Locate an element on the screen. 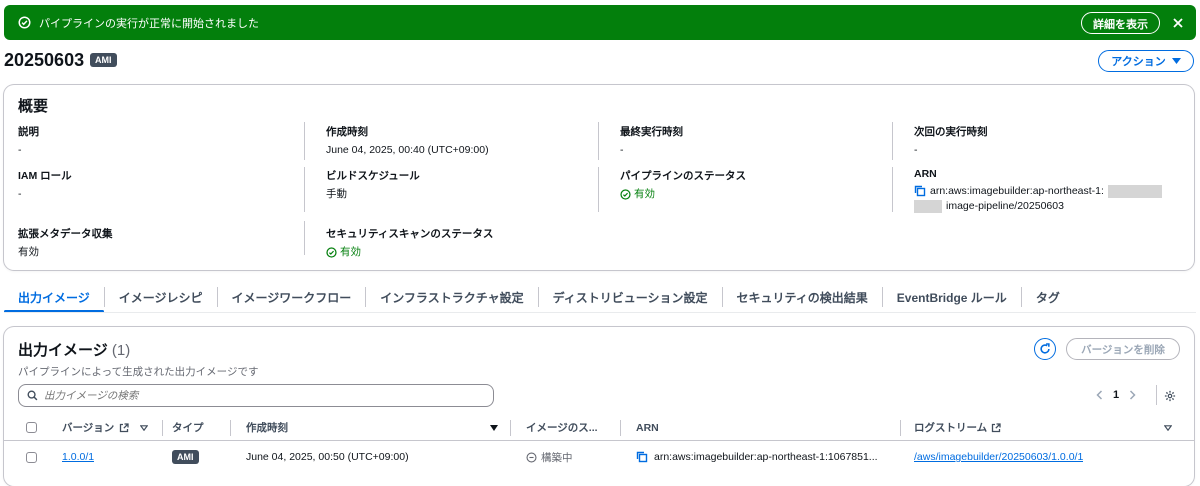 The width and height of the screenshot is (1200, 486). delete-version-button: バージョンを削除 is located at coordinates (1123, 349).